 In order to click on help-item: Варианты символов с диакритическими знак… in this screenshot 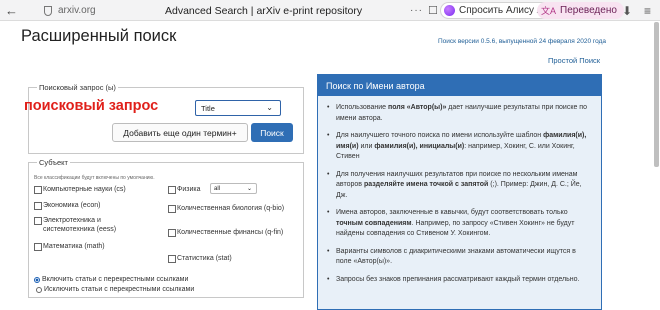, I will do `click(459, 257)`.